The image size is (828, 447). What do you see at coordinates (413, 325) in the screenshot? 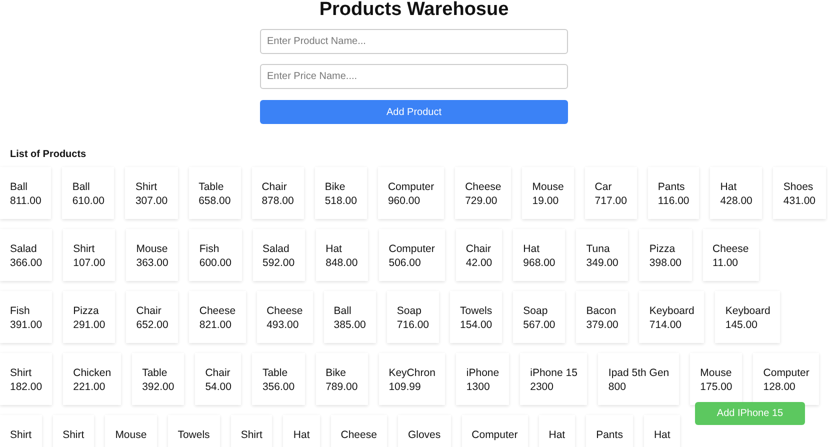
I see `product-price: 716.00` at bounding box center [413, 325].